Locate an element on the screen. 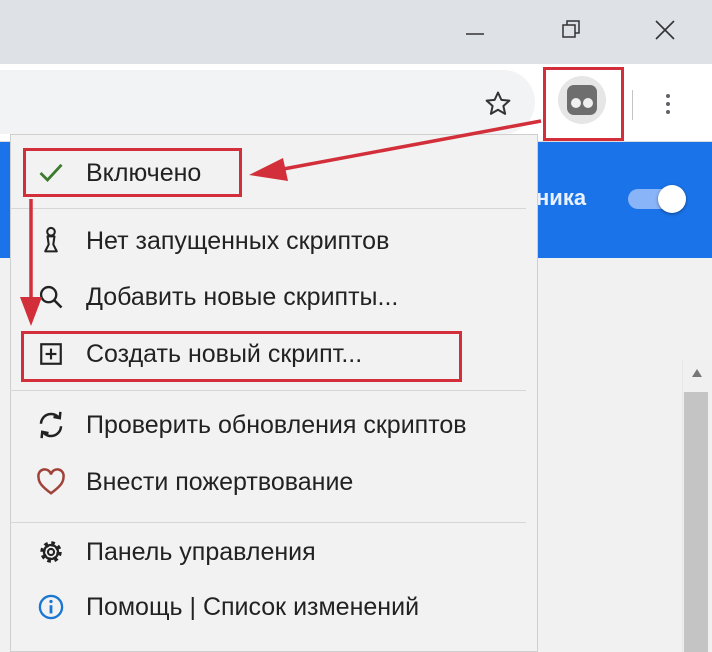 This screenshot has height=652, width=712. scroll-up-icon is located at coordinates (697, 373).